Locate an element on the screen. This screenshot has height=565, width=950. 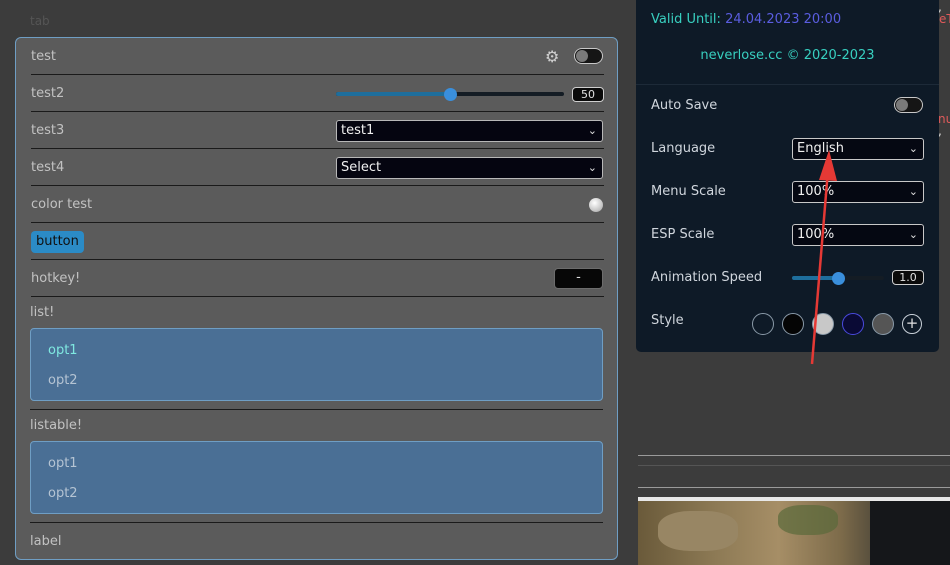
valid-until-label: Valid Until: is located at coordinates (686, 19).